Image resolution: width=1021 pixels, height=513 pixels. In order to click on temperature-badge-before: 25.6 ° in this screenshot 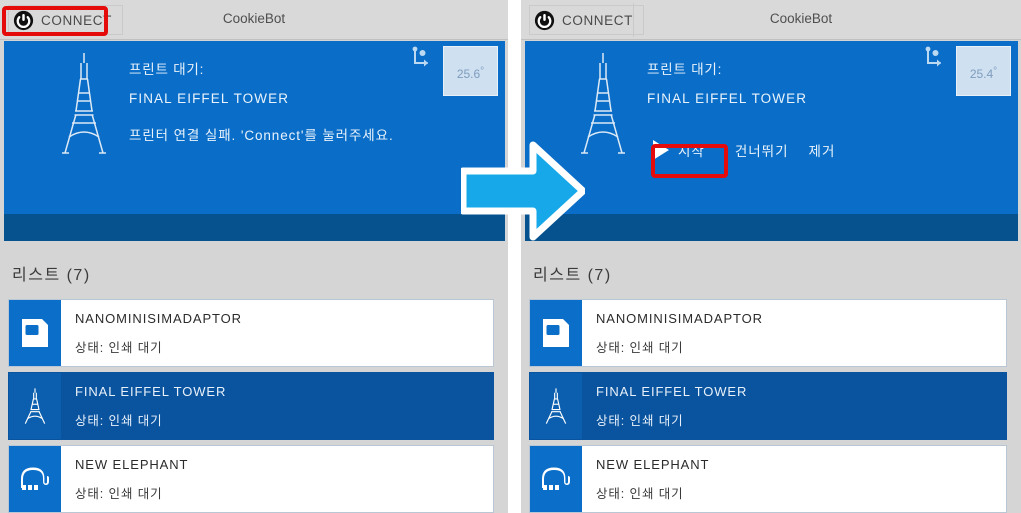, I will do `click(470, 71)`.